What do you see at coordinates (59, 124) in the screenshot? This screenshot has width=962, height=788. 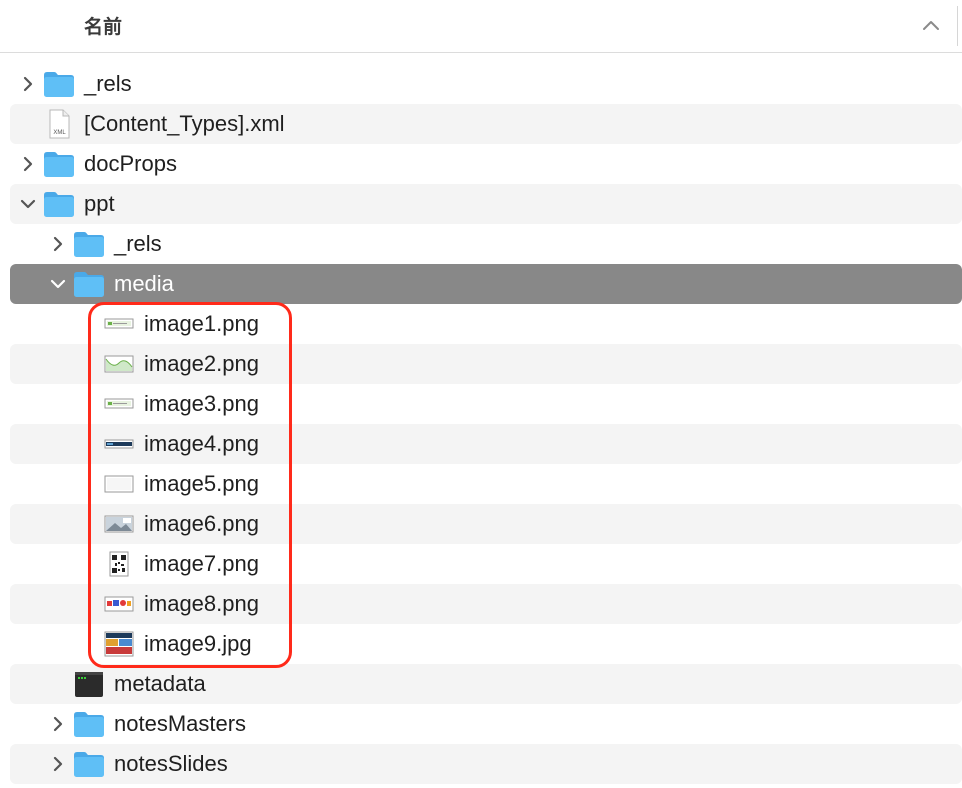 I see `xml-file-icon: XML` at bounding box center [59, 124].